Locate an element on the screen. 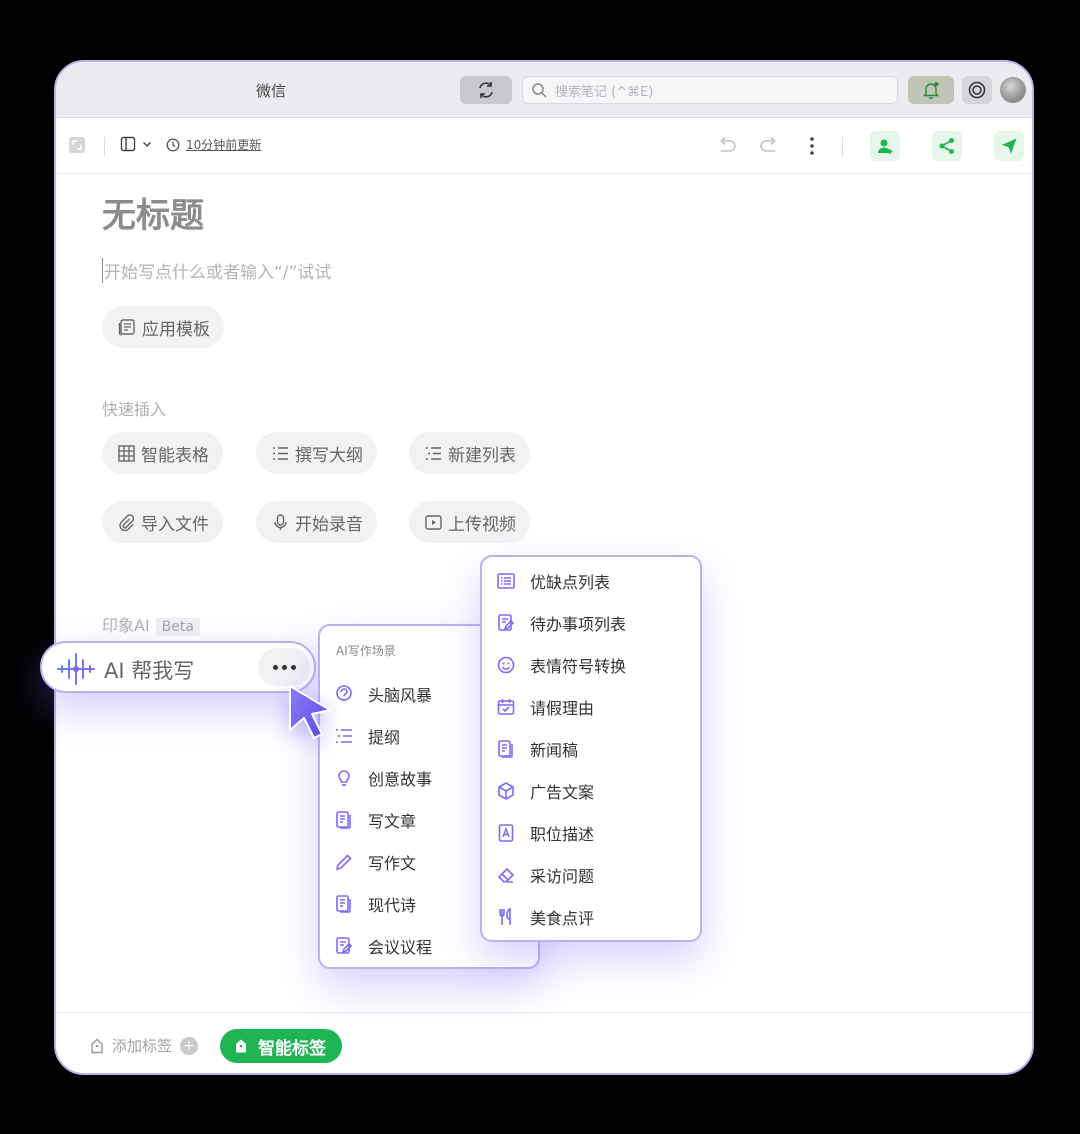 The height and width of the screenshot is (1134, 1080). clock-icon is located at coordinates (173, 144).